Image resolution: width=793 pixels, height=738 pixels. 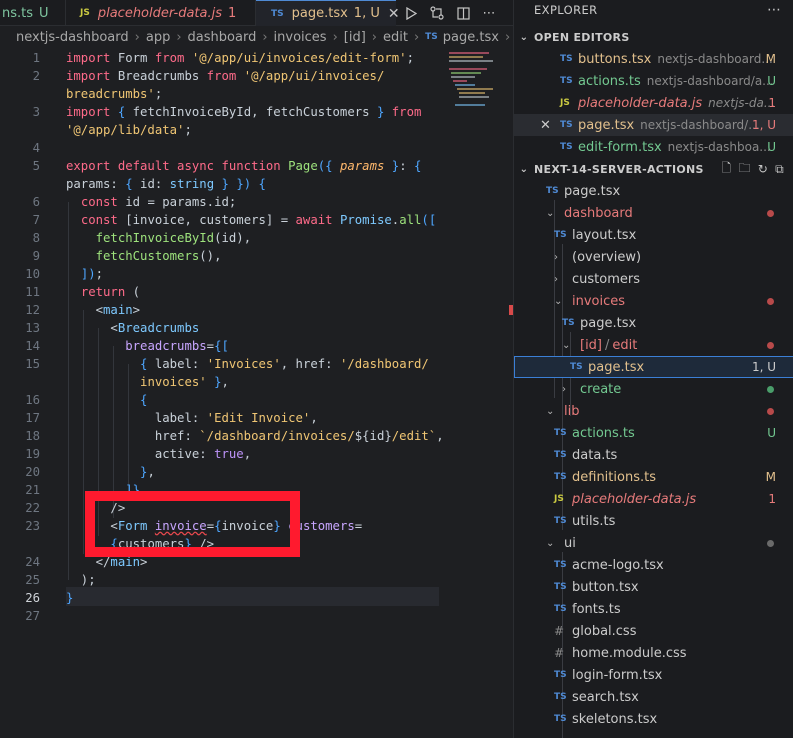 What do you see at coordinates (161, 13) in the screenshot?
I see `tab-placeholder-data: JS placeholder-data.js 1` at bounding box center [161, 13].